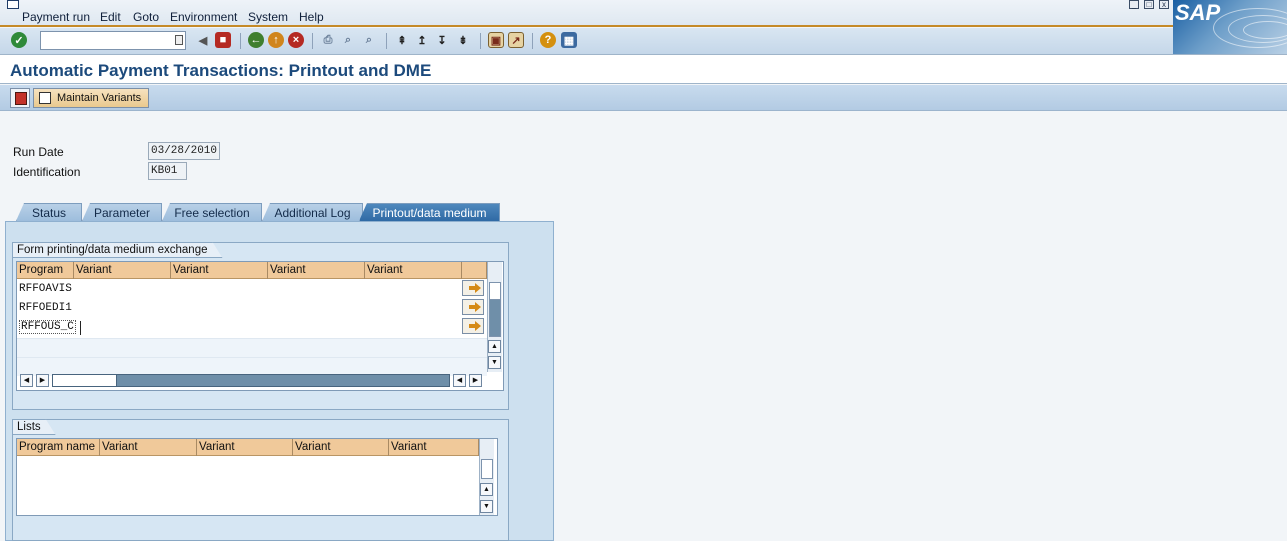  What do you see at coordinates (13, 4) in the screenshot?
I see `document-icon` at bounding box center [13, 4].